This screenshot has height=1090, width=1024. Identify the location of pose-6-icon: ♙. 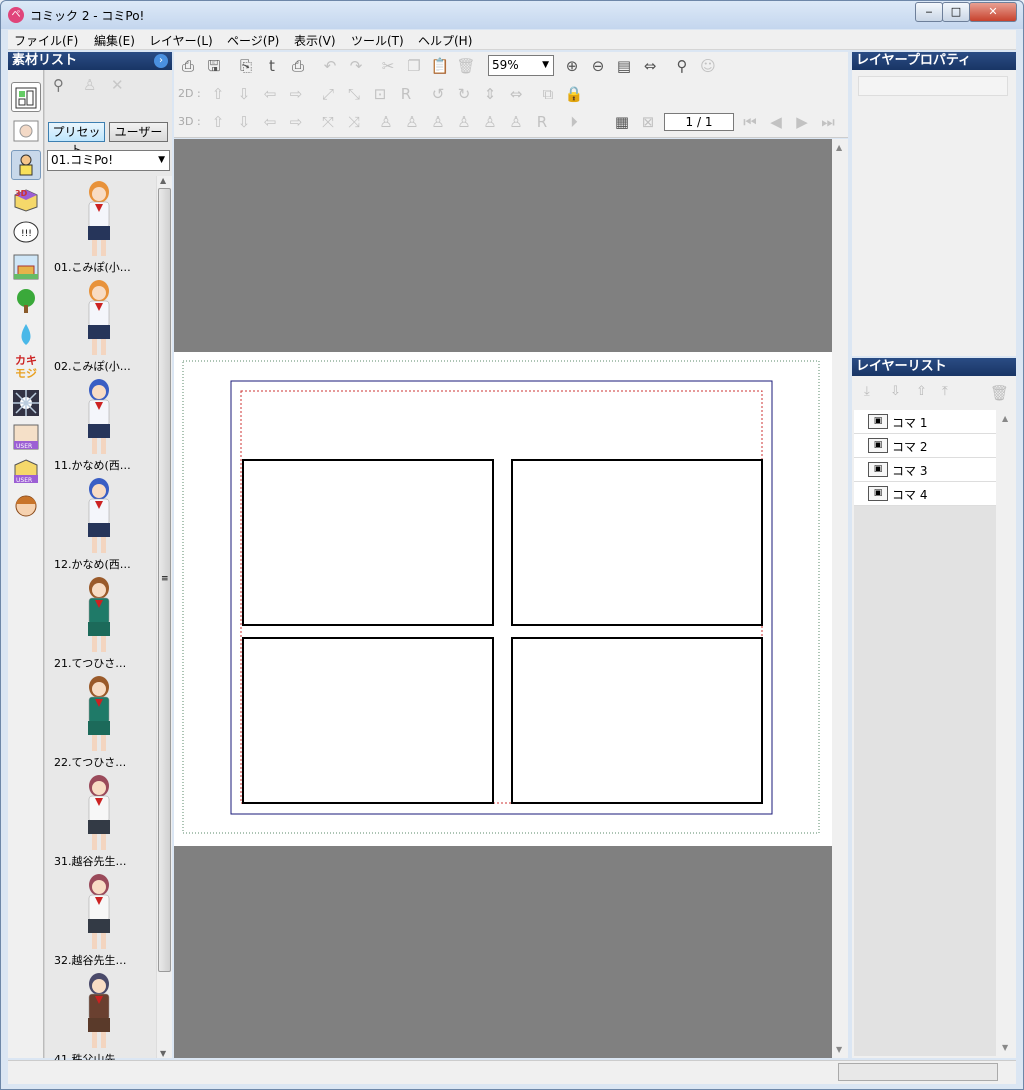
(516, 122).